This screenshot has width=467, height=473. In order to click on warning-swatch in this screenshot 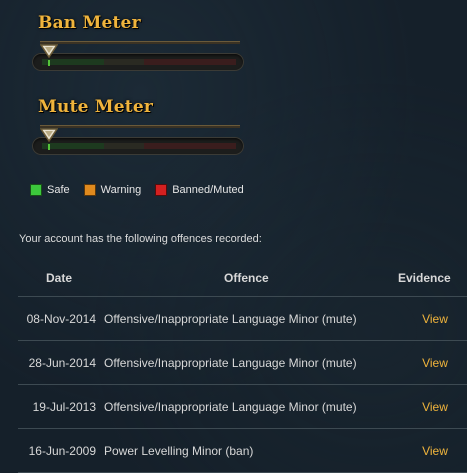, I will do `click(89, 190)`.